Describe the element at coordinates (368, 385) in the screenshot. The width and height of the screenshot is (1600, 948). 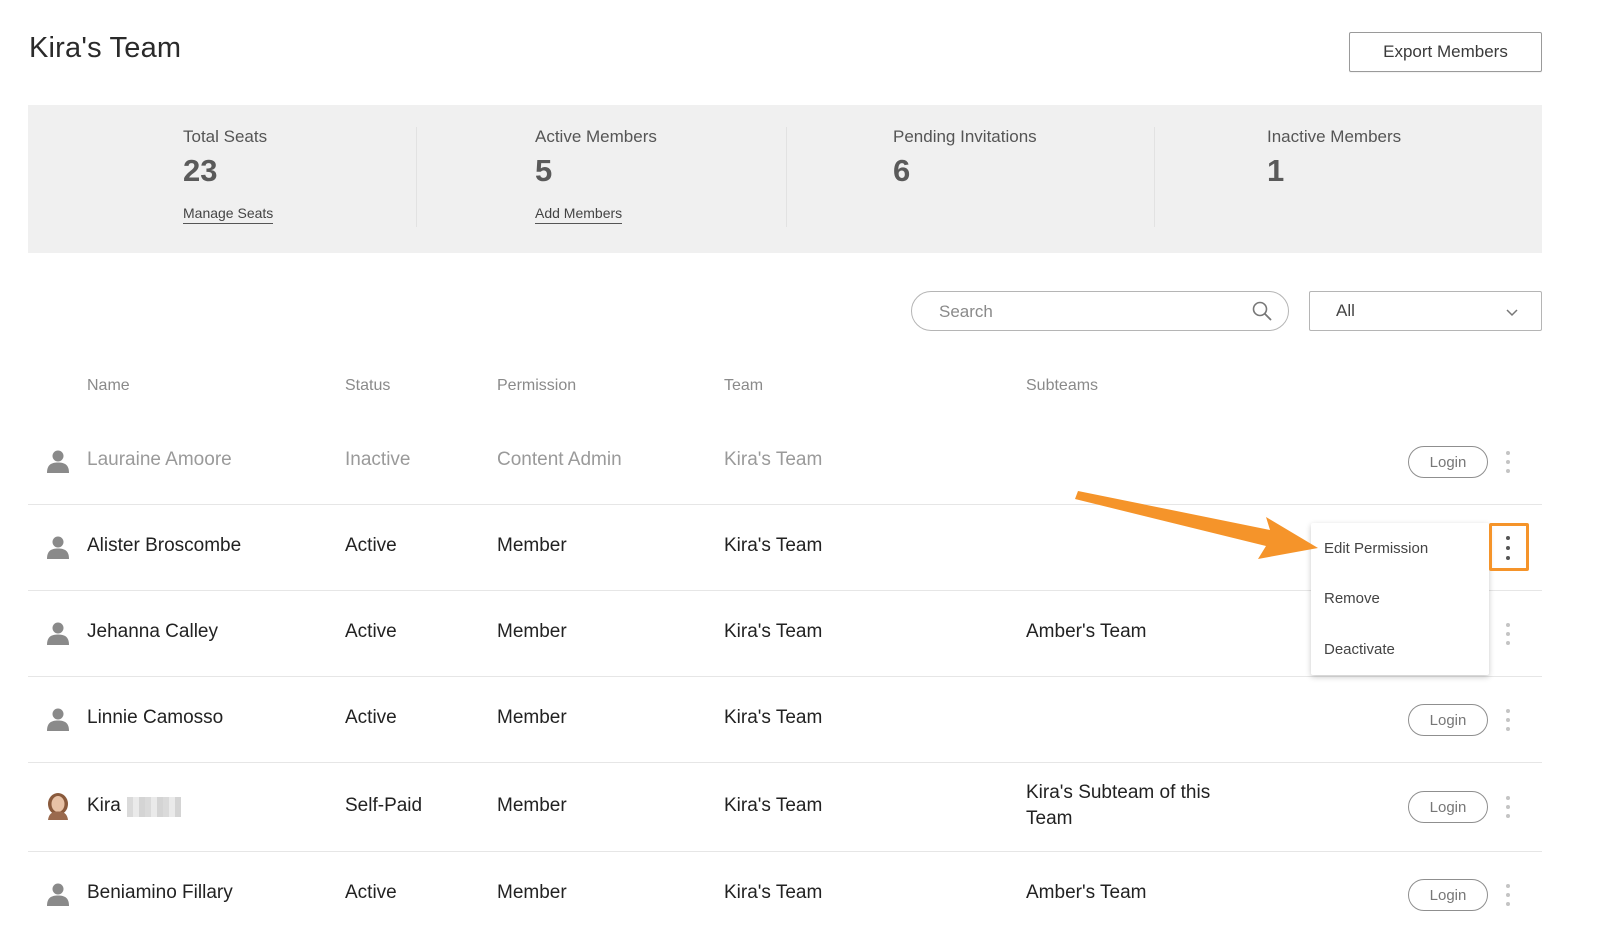
I see `column-header-status: Status` at that location.